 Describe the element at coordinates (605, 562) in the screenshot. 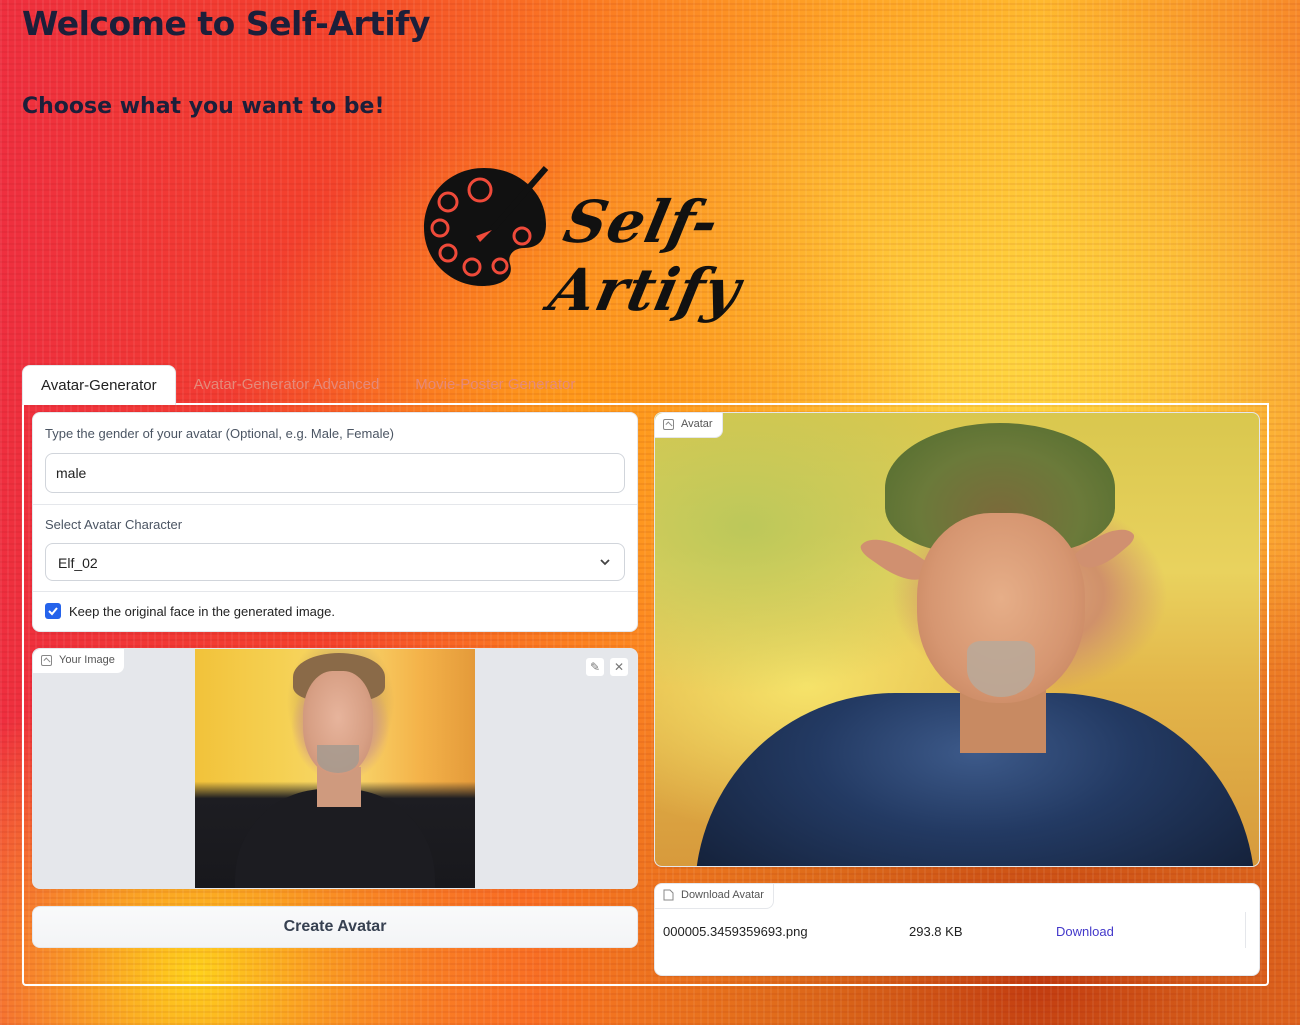

I see `chevron-down-icon` at that location.